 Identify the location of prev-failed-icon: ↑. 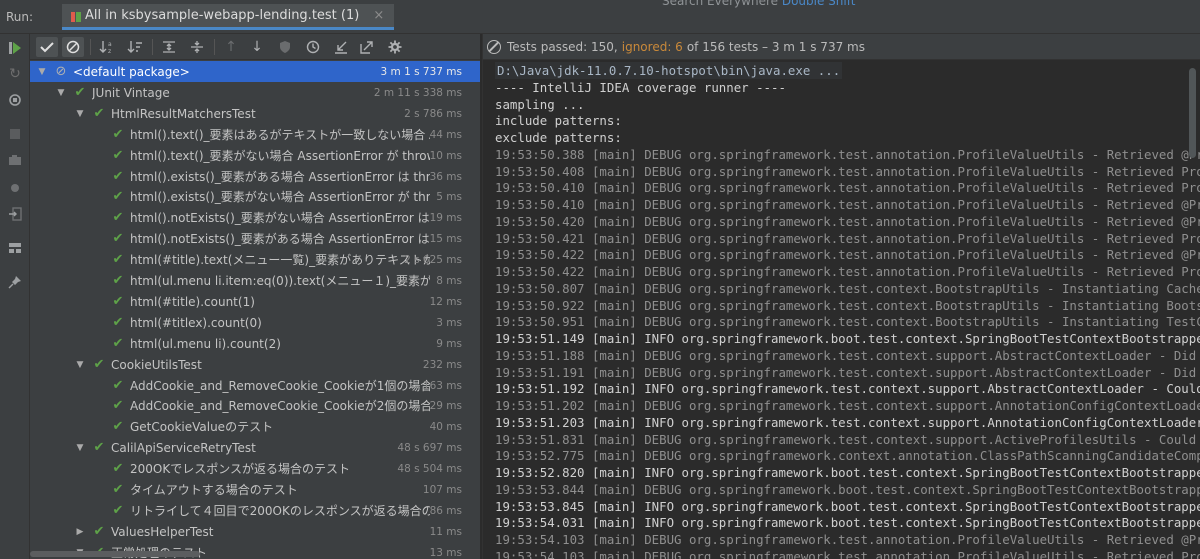
(231, 47).